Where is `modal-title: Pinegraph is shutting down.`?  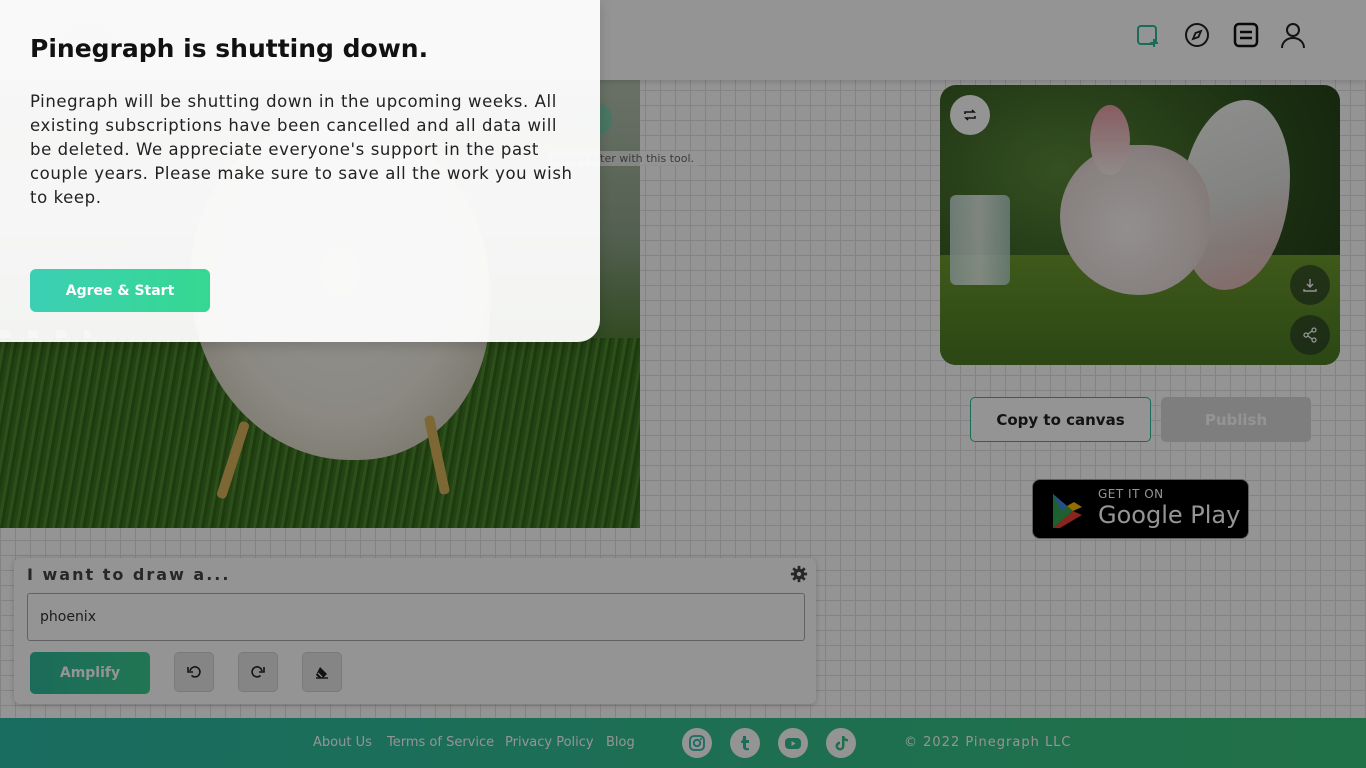
modal-title: Pinegraph is shutting down. is located at coordinates (229, 48).